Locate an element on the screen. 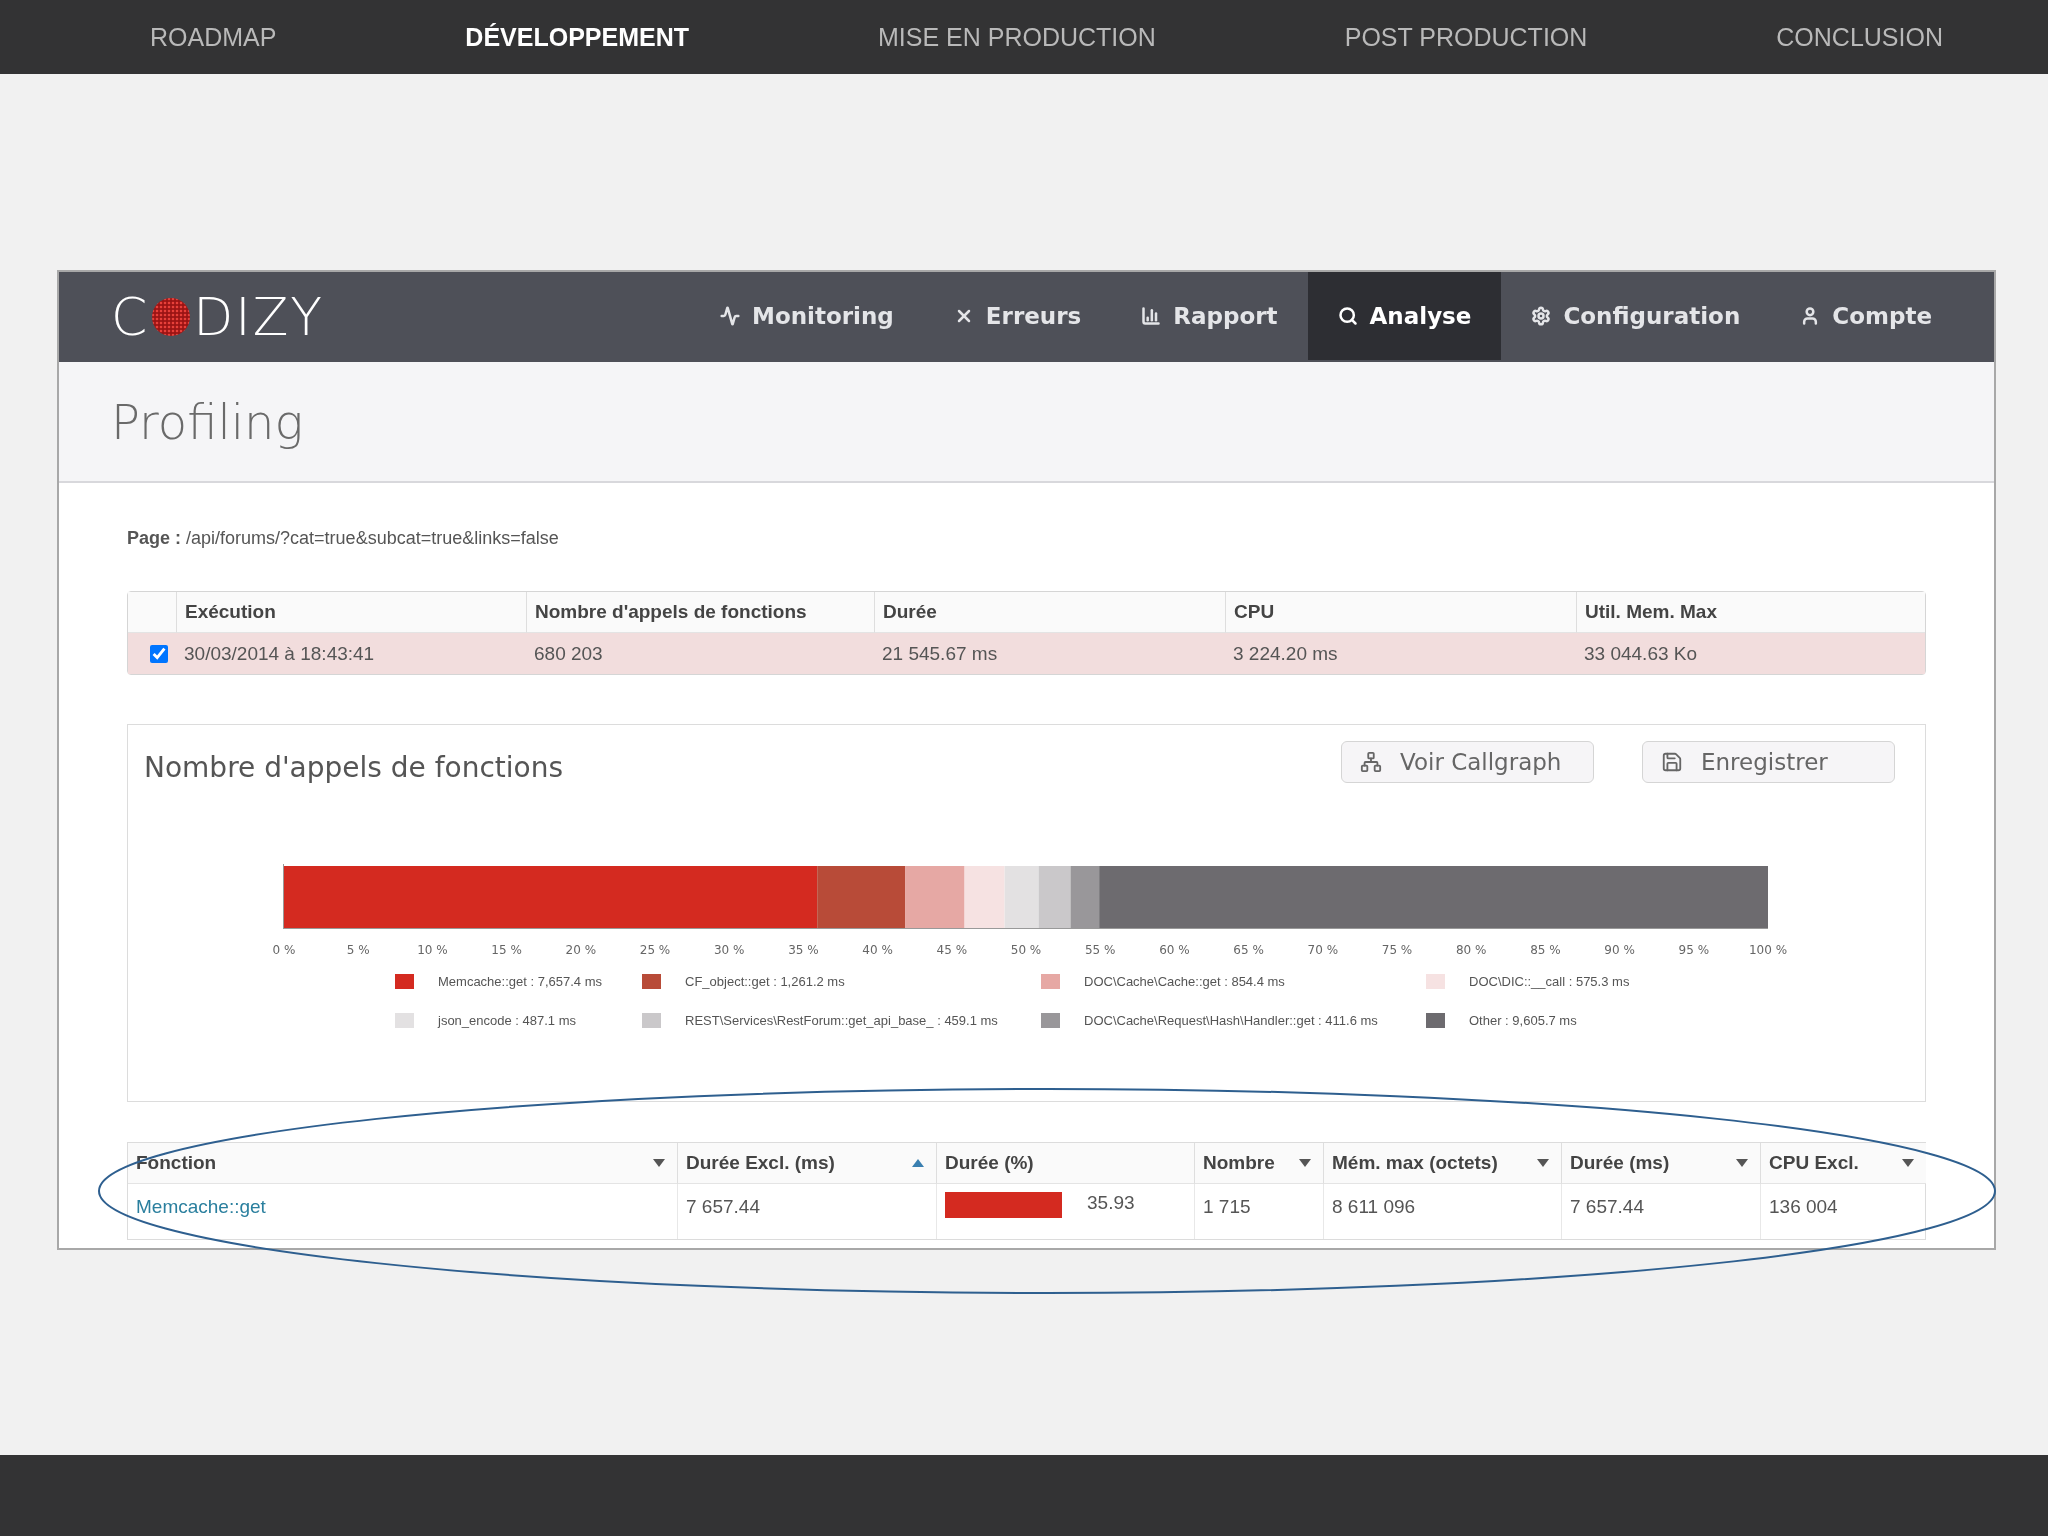  search-icon is located at coordinates (1347, 316).